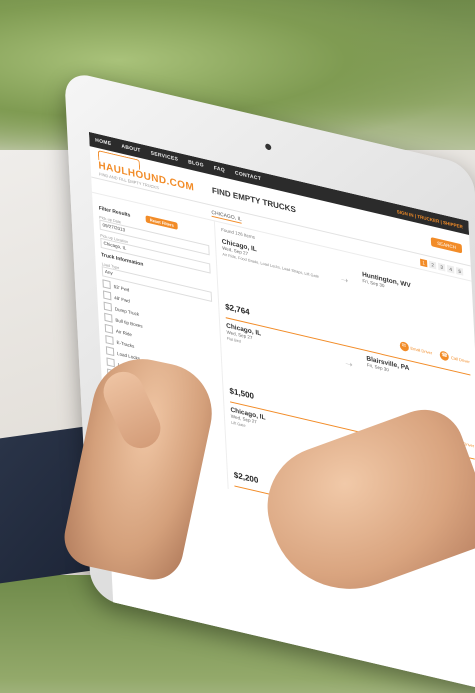 The image size is (475, 693). What do you see at coordinates (122, 299) in the screenshot?
I see `checkbox-label: 48' Fwd` at bounding box center [122, 299].